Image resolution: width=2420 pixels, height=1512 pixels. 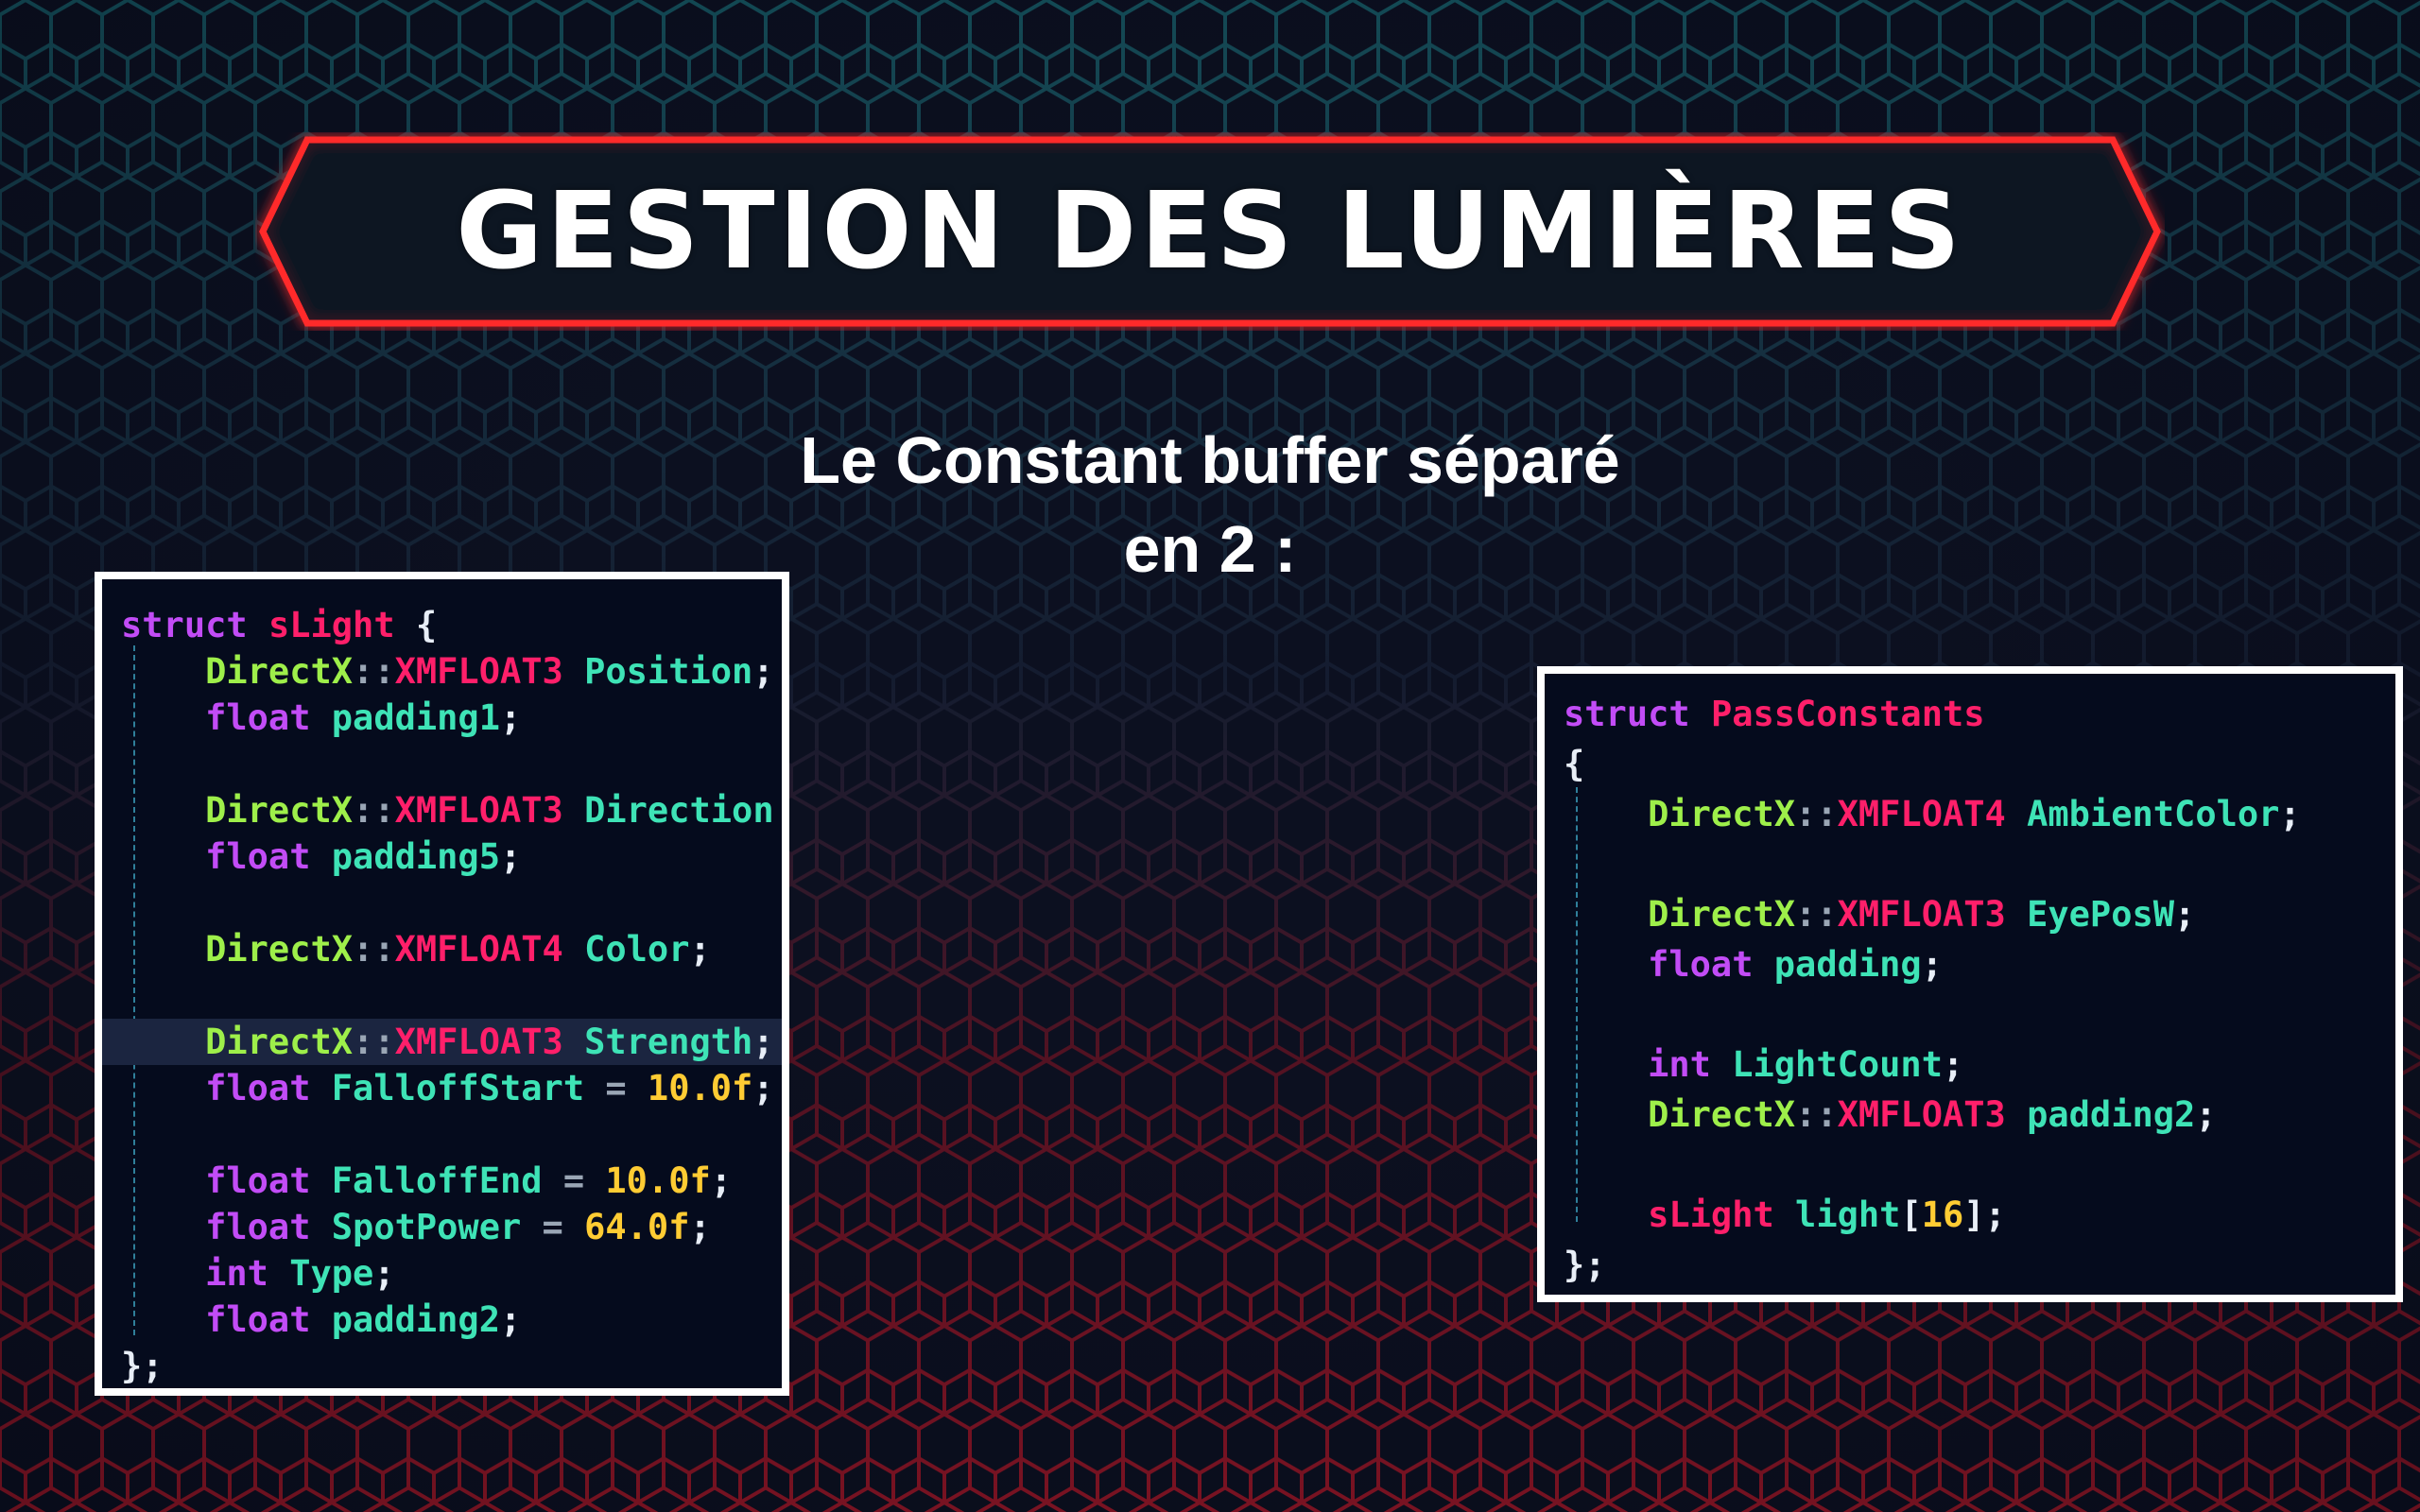 What do you see at coordinates (442, 1320) in the screenshot?
I see `code-line: float padding2;` at bounding box center [442, 1320].